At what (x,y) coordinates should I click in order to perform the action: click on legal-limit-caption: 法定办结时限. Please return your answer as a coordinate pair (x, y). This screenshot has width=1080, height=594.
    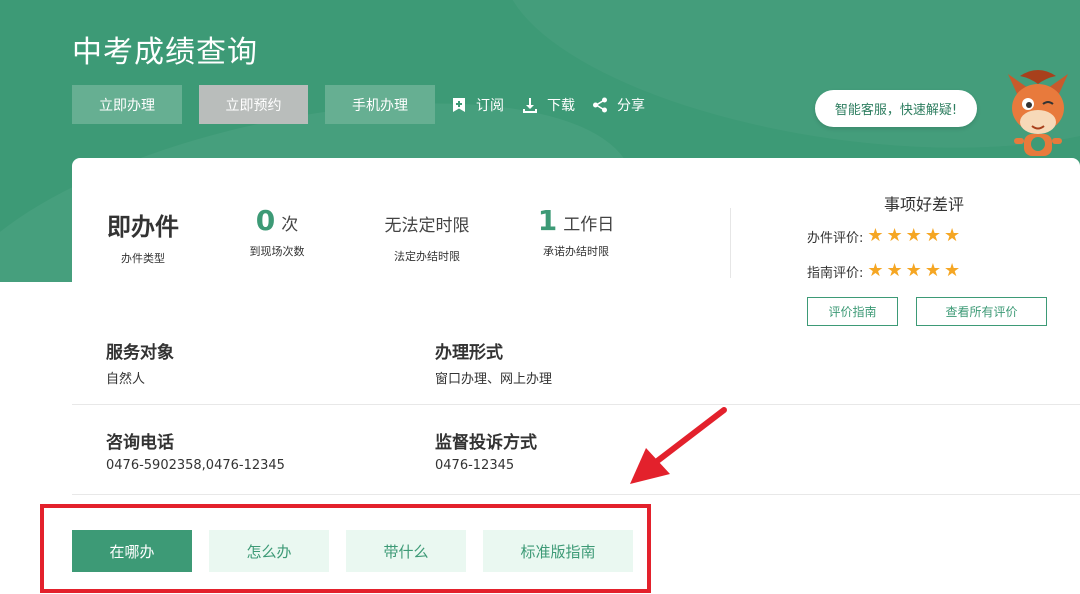
    Looking at the image, I should click on (427, 256).